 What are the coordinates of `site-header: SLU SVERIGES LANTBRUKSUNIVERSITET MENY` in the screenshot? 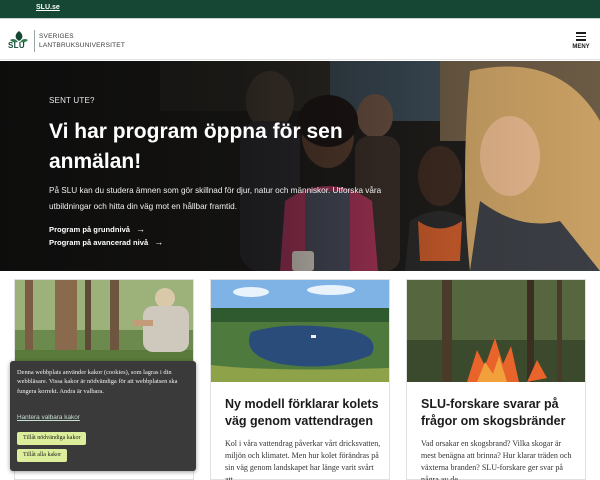 It's located at (300, 39).